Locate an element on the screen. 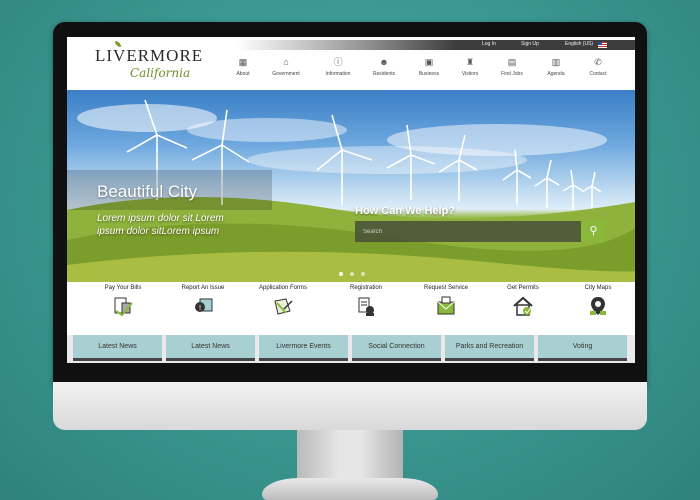  quick-link-registration: Registration is located at coordinates (366, 307).